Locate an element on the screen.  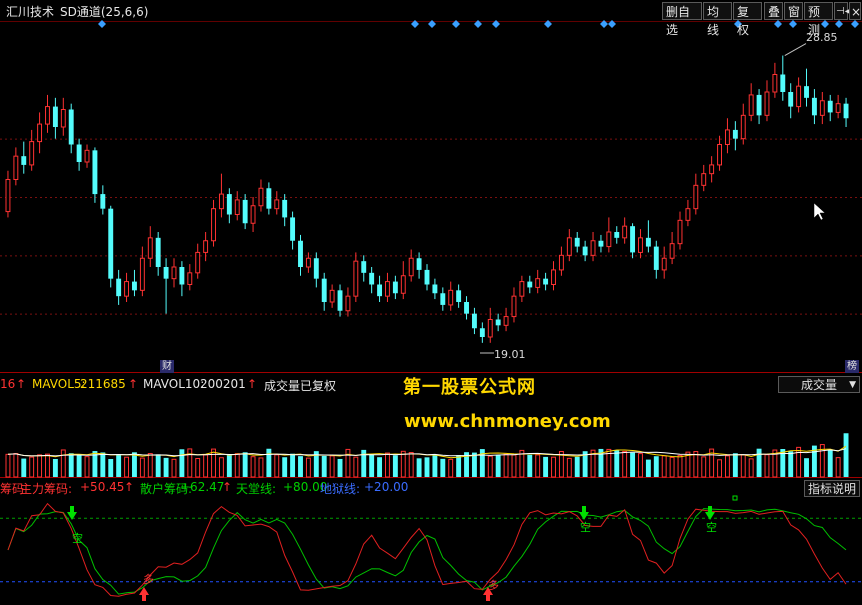
indicator-explain-button: 指标说明 is located at coordinates (832, 488).